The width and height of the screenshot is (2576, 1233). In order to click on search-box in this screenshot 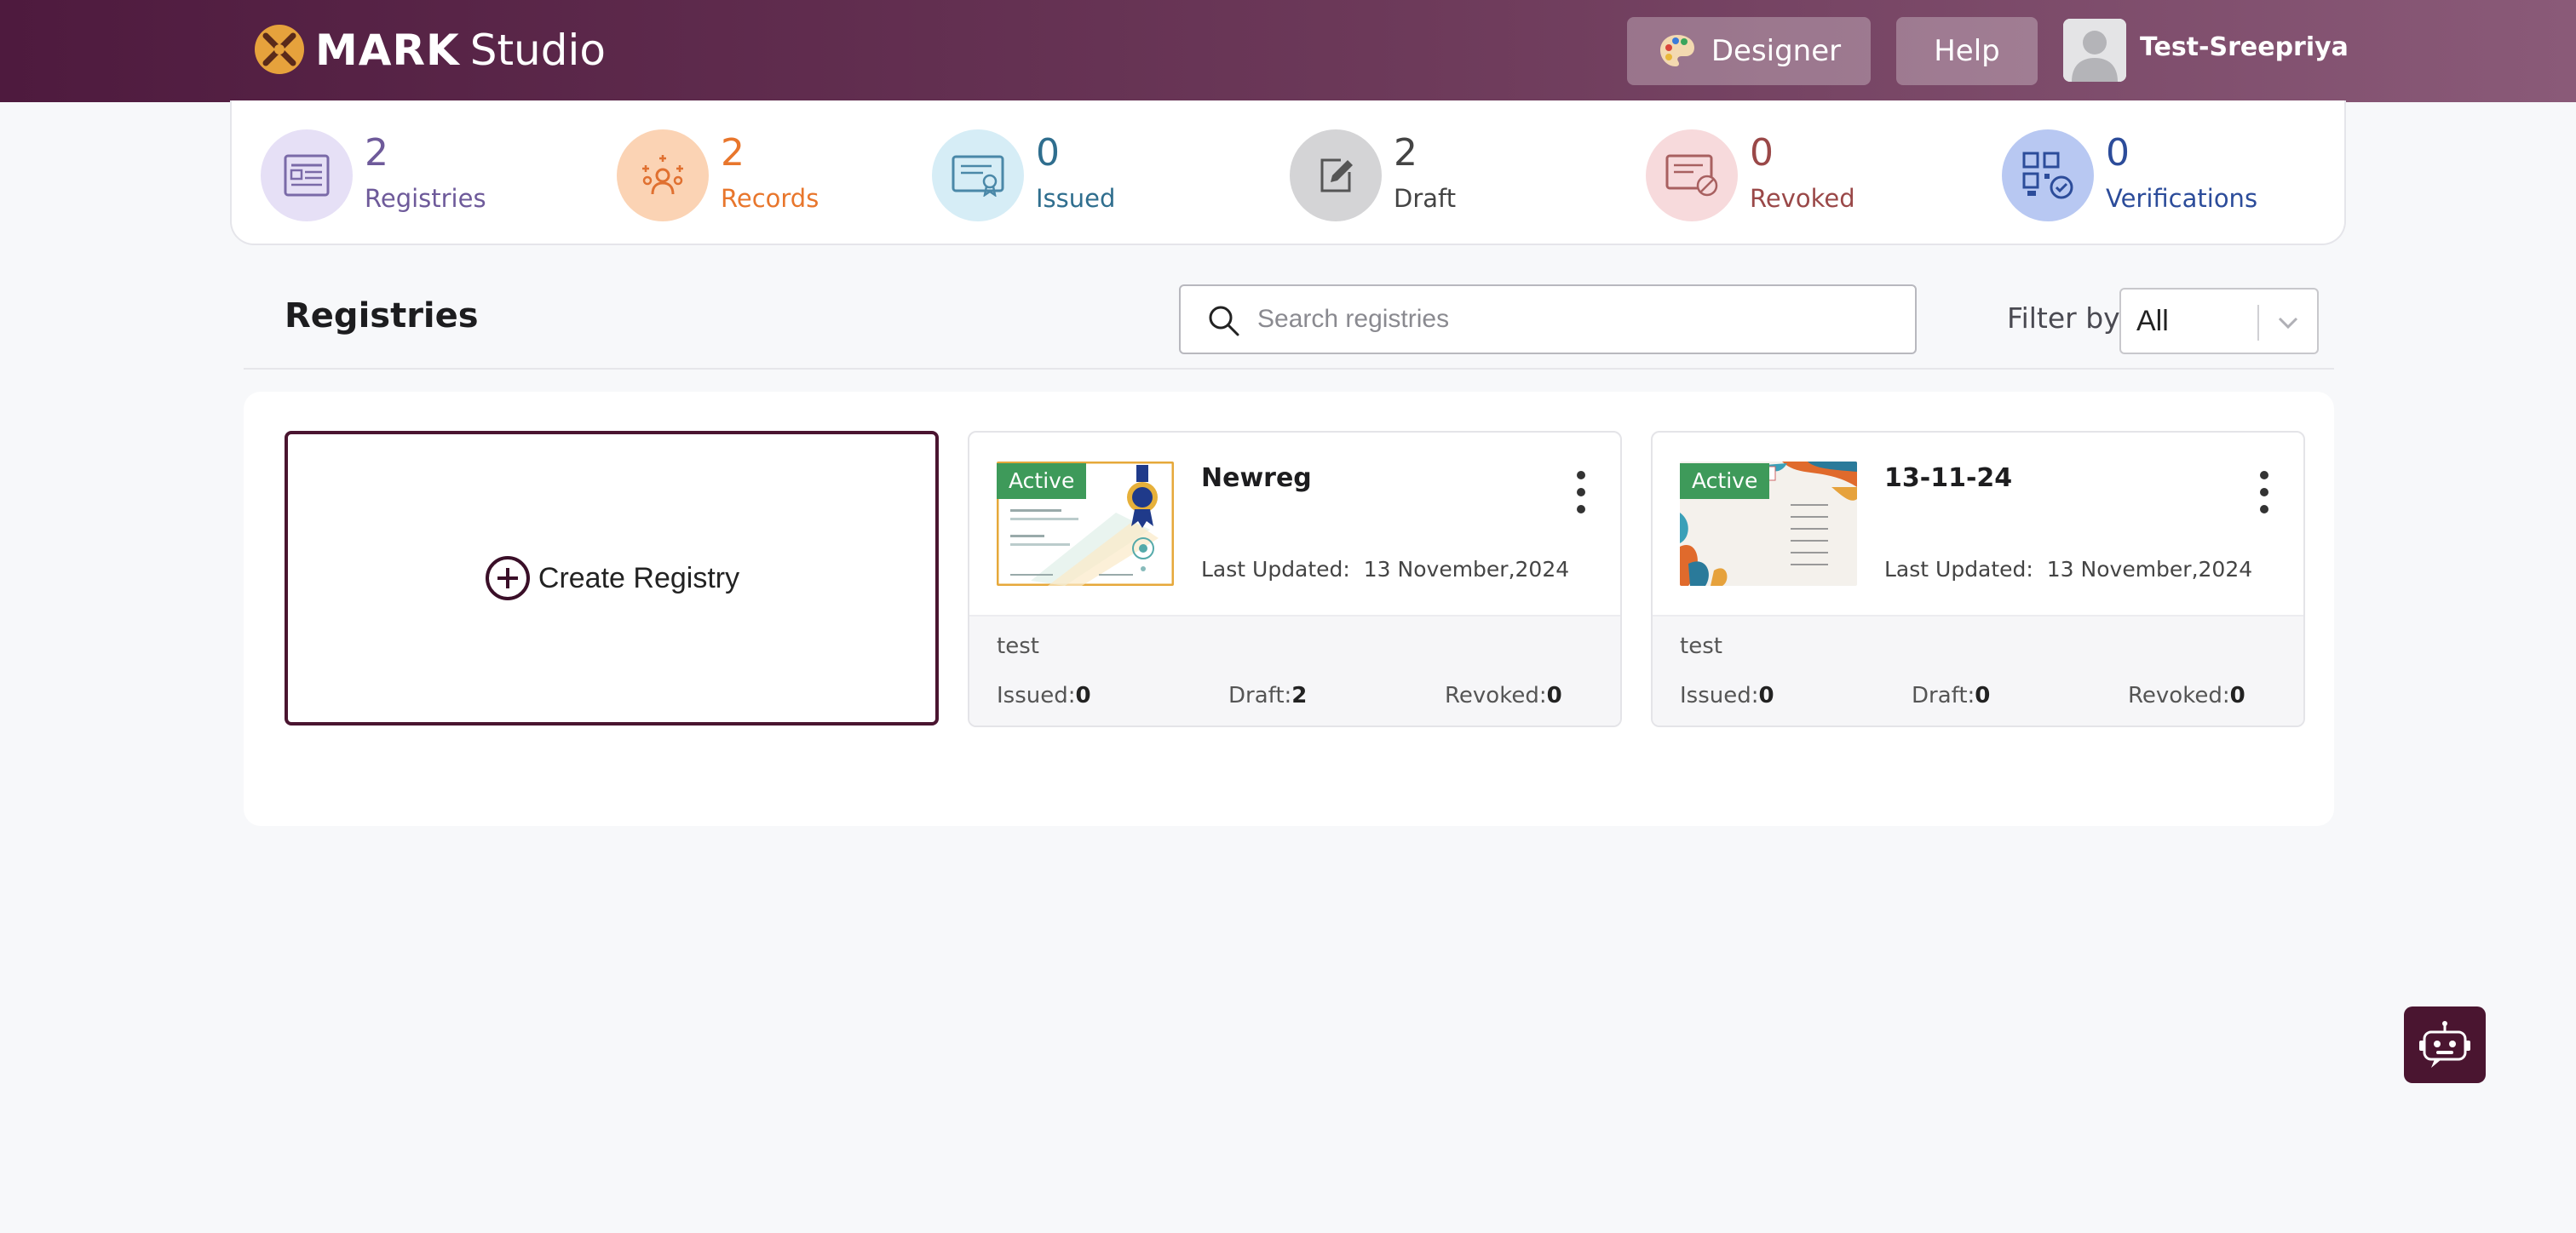, I will do `click(1548, 319)`.